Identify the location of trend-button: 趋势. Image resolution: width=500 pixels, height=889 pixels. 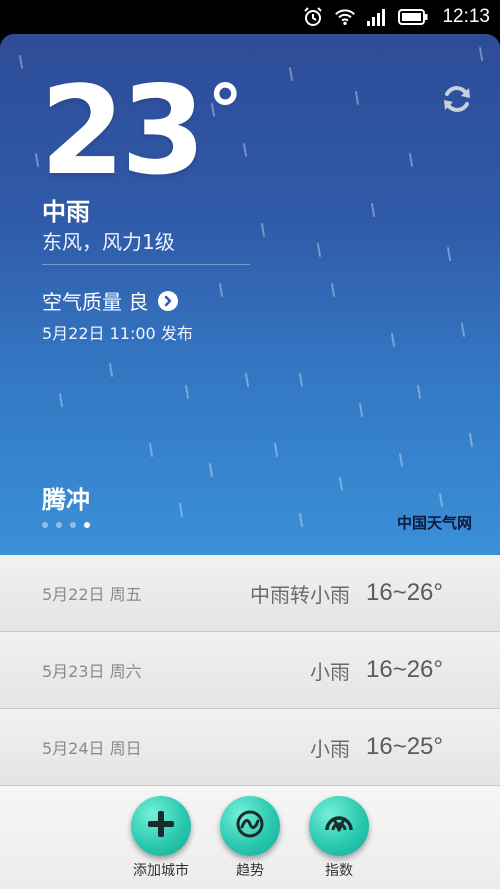
(250, 838).